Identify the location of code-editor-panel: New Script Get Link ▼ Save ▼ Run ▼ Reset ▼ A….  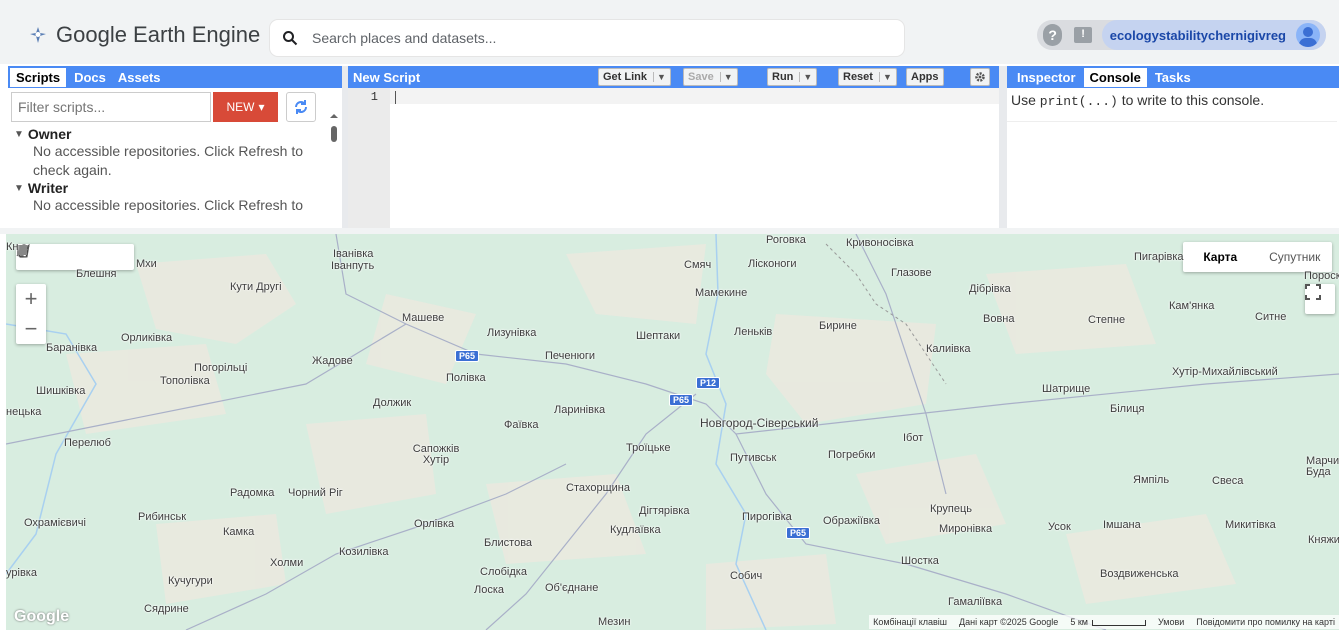
(673, 147).